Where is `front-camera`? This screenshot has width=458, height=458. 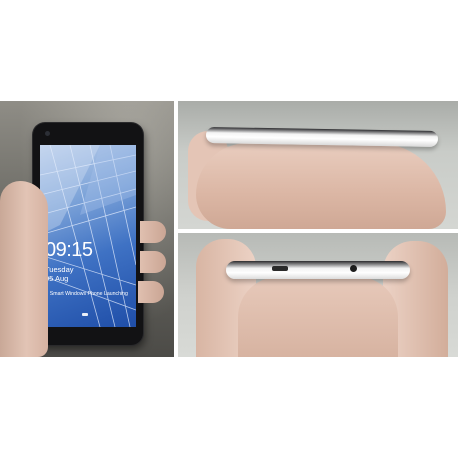
front-camera is located at coordinates (47, 133).